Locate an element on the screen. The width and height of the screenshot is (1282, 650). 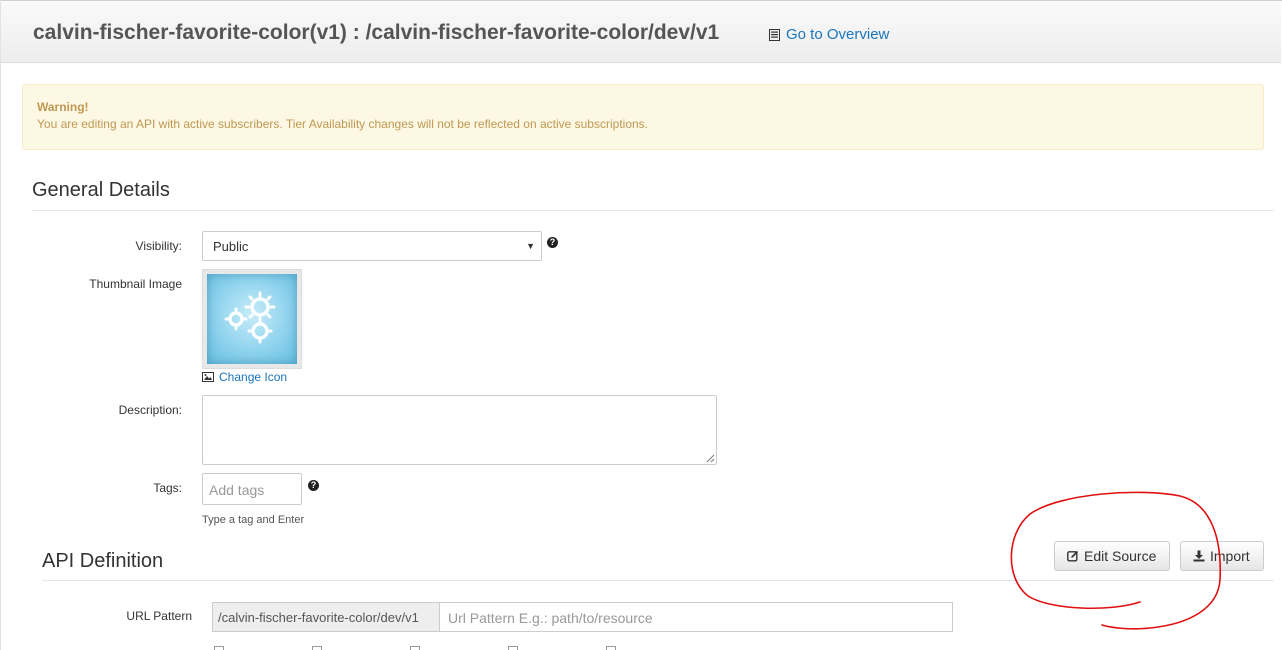
url-pattern-input: Url Pattern E.g.: path/to/resource is located at coordinates (696, 617).